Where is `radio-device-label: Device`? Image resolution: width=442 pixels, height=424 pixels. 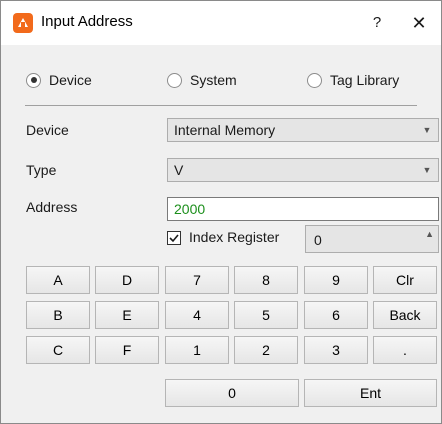 radio-device-label: Device is located at coordinates (70, 80).